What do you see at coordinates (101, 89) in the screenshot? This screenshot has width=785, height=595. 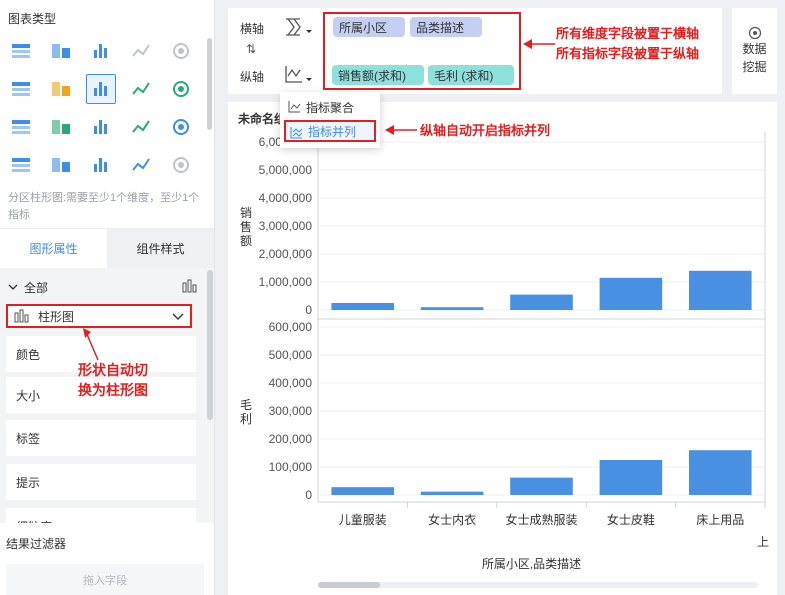 I see `multi-series-bar-icon` at bounding box center [101, 89].